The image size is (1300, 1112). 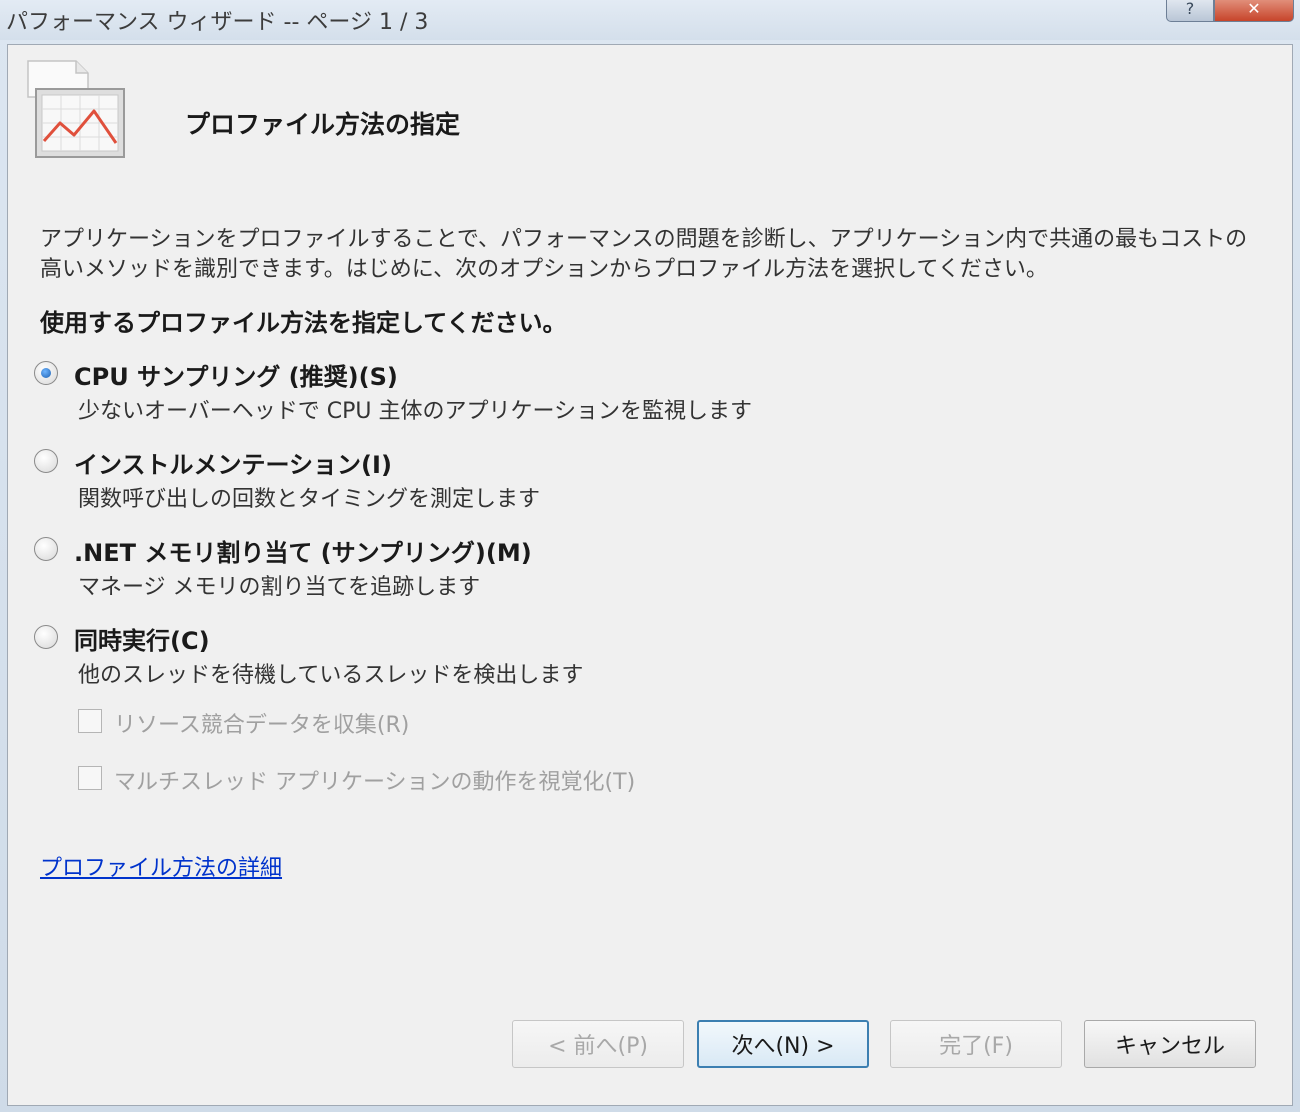 What do you see at coordinates (142, 638) in the screenshot?
I see `option-label: 同時実行(C)` at bounding box center [142, 638].